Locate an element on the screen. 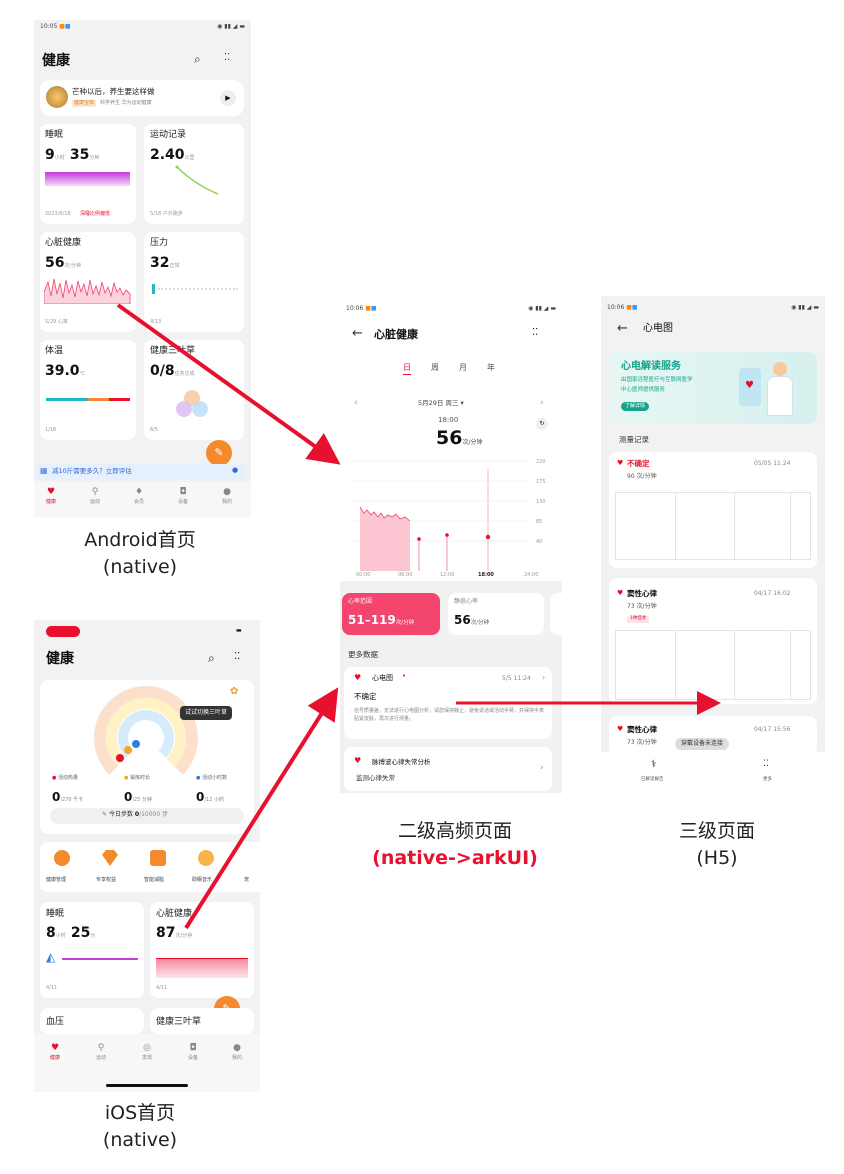 The width and height of the screenshot is (844, 1174). arrow-ios-to-second is located at coordinates (261, 808).